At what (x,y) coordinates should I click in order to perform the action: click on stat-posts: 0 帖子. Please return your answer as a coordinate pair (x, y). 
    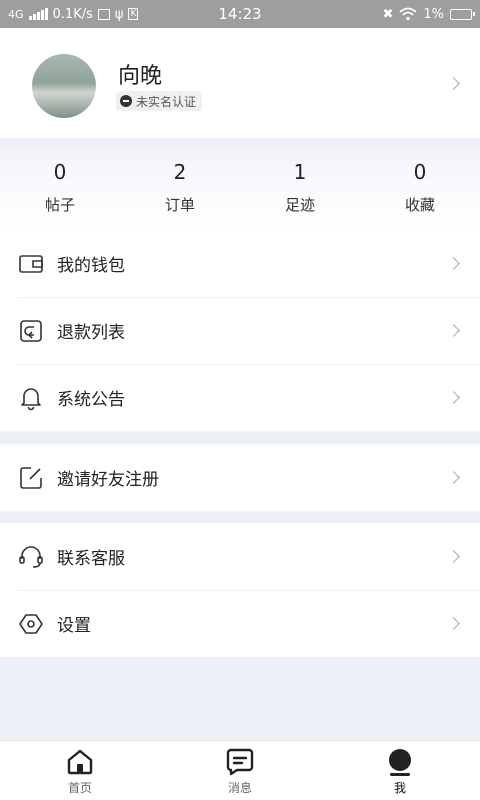
    Looking at the image, I should click on (60, 188).